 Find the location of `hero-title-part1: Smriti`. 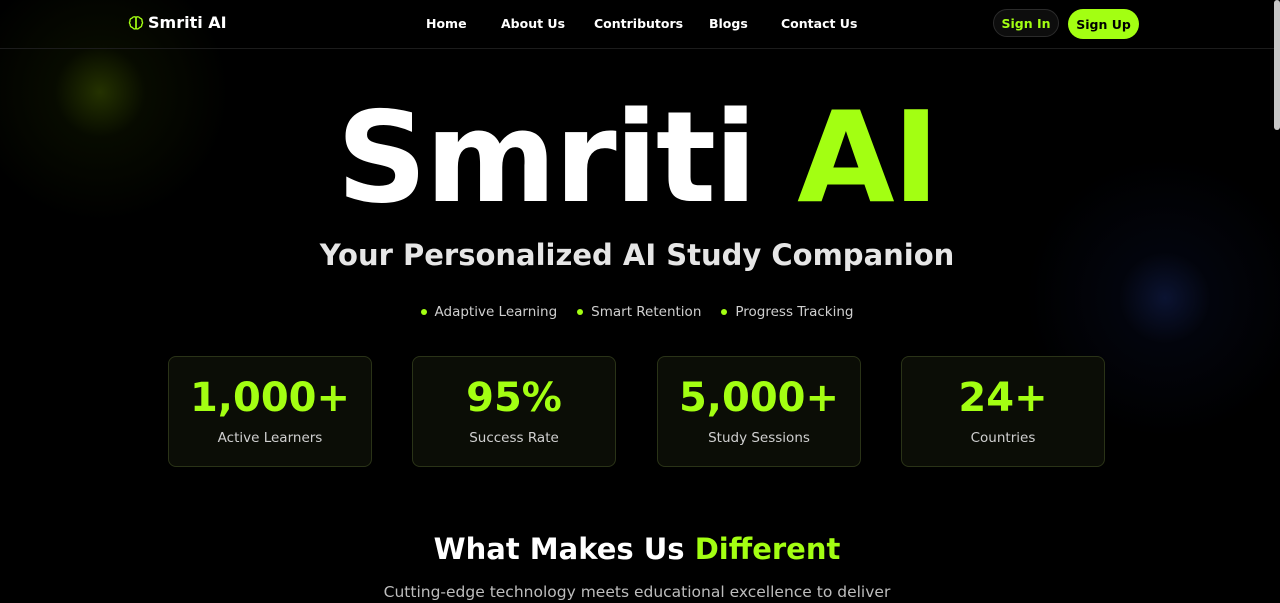

hero-title-part1: Smriti is located at coordinates (546, 157).